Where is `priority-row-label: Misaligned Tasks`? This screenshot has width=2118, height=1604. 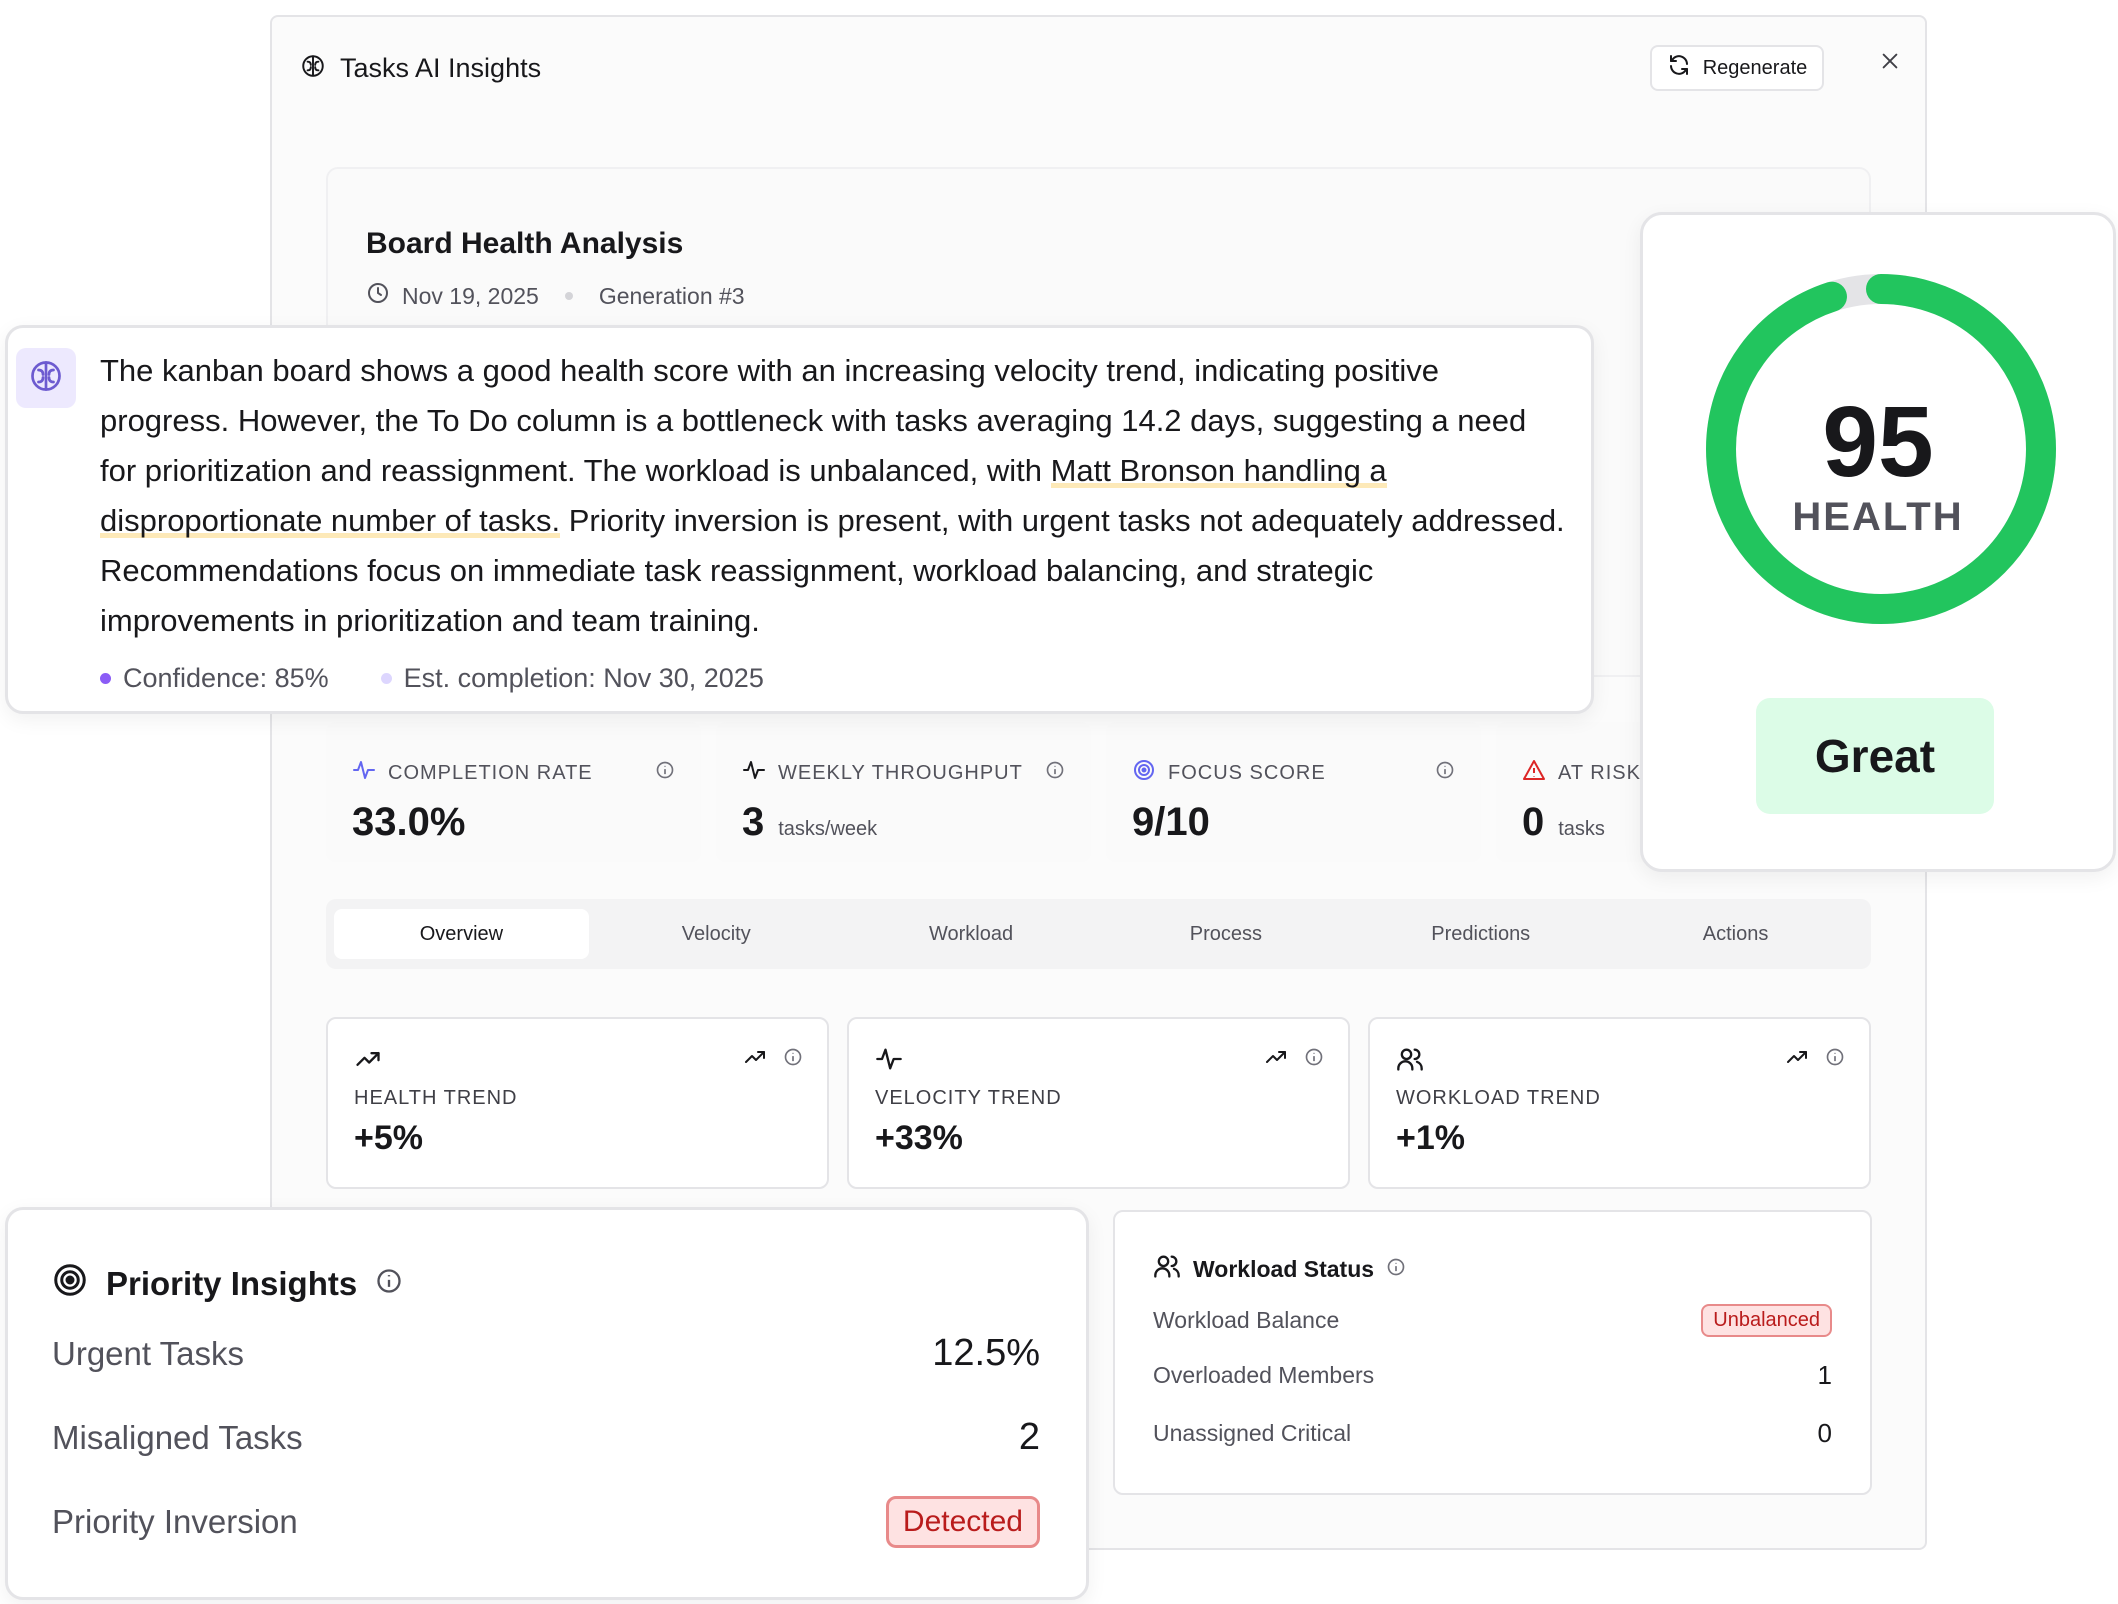
priority-row-label: Misaligned Tasks is located at coordinates (177, 1437).